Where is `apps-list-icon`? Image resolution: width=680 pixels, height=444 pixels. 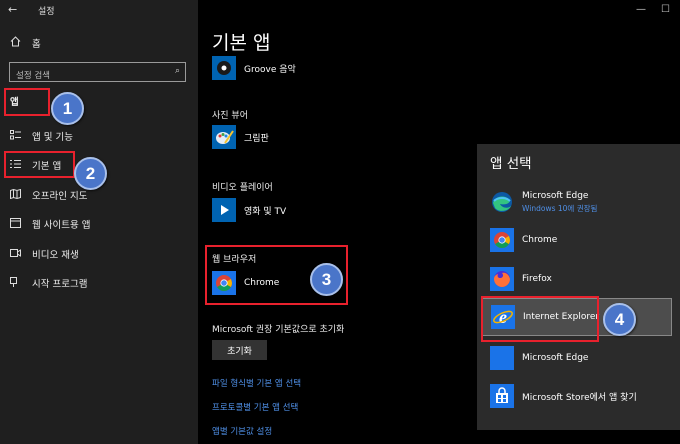
apps-list-icon is located at coordinates (15, 136).